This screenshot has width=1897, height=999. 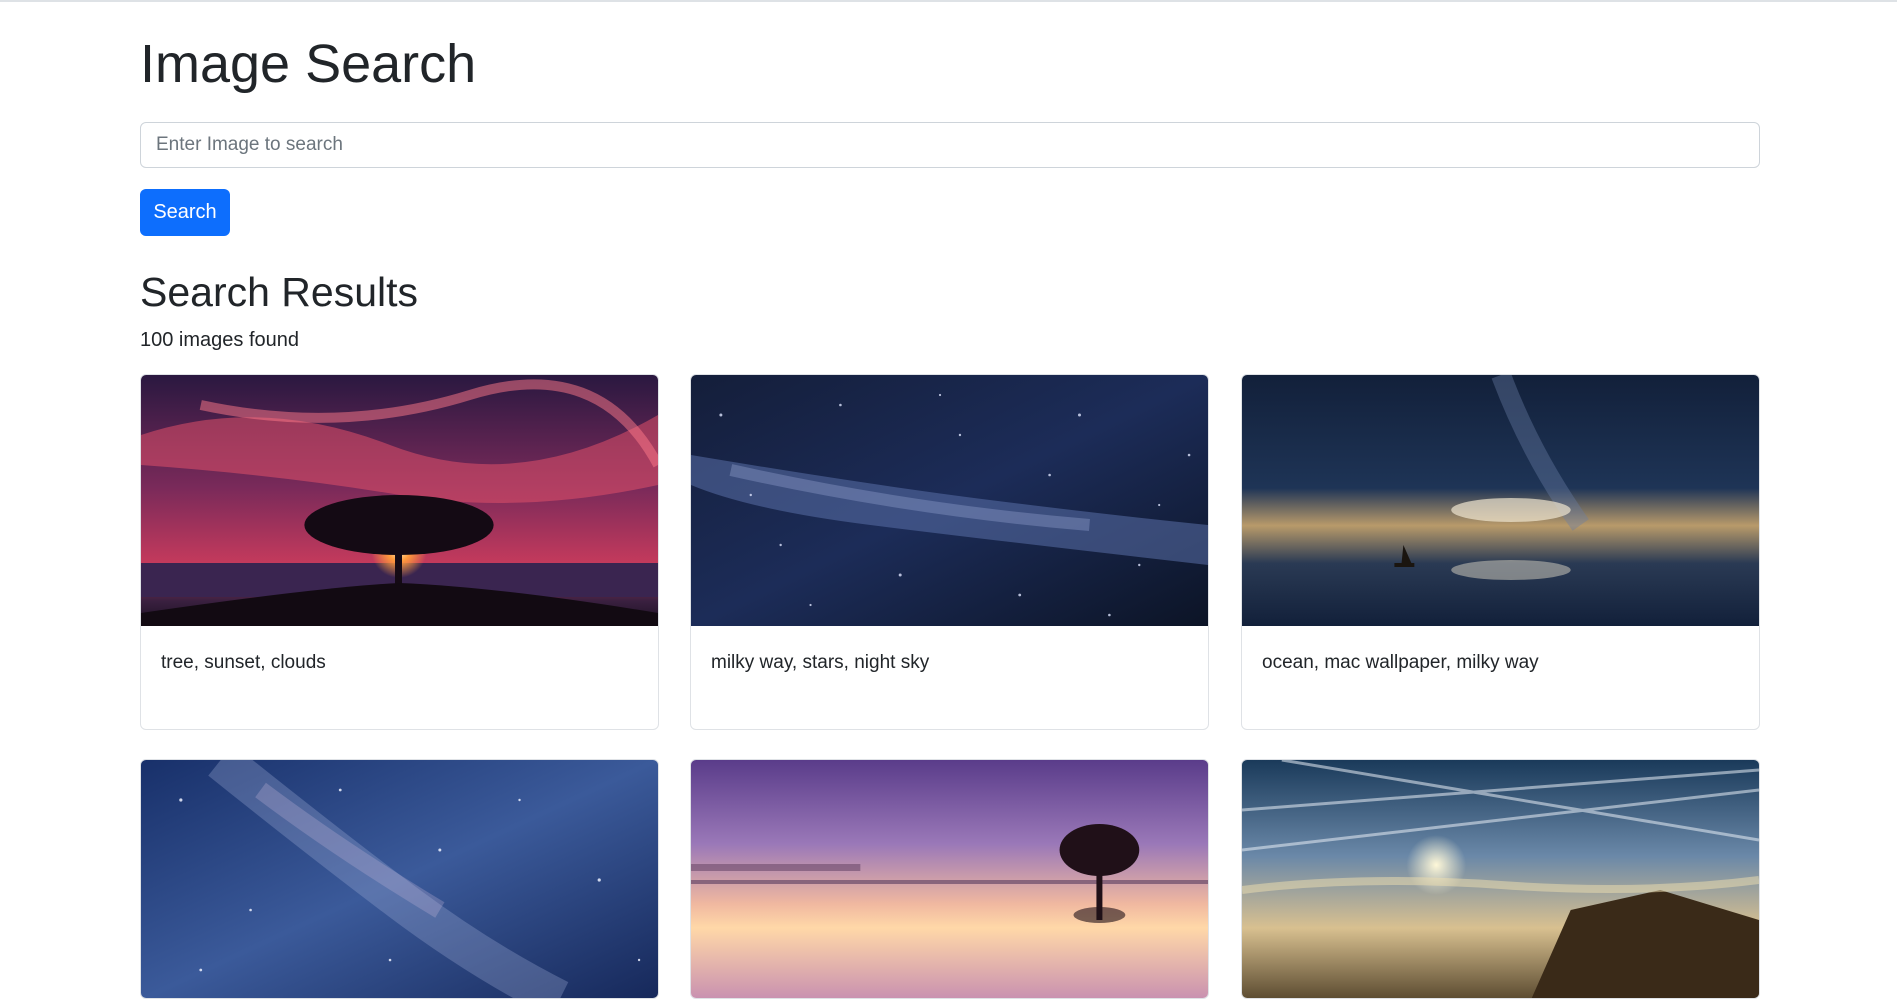 What do you see at coordinates (279, 292) in the screenshot?
I see `results-heading: Search Results` at bounding box center [279, 292].